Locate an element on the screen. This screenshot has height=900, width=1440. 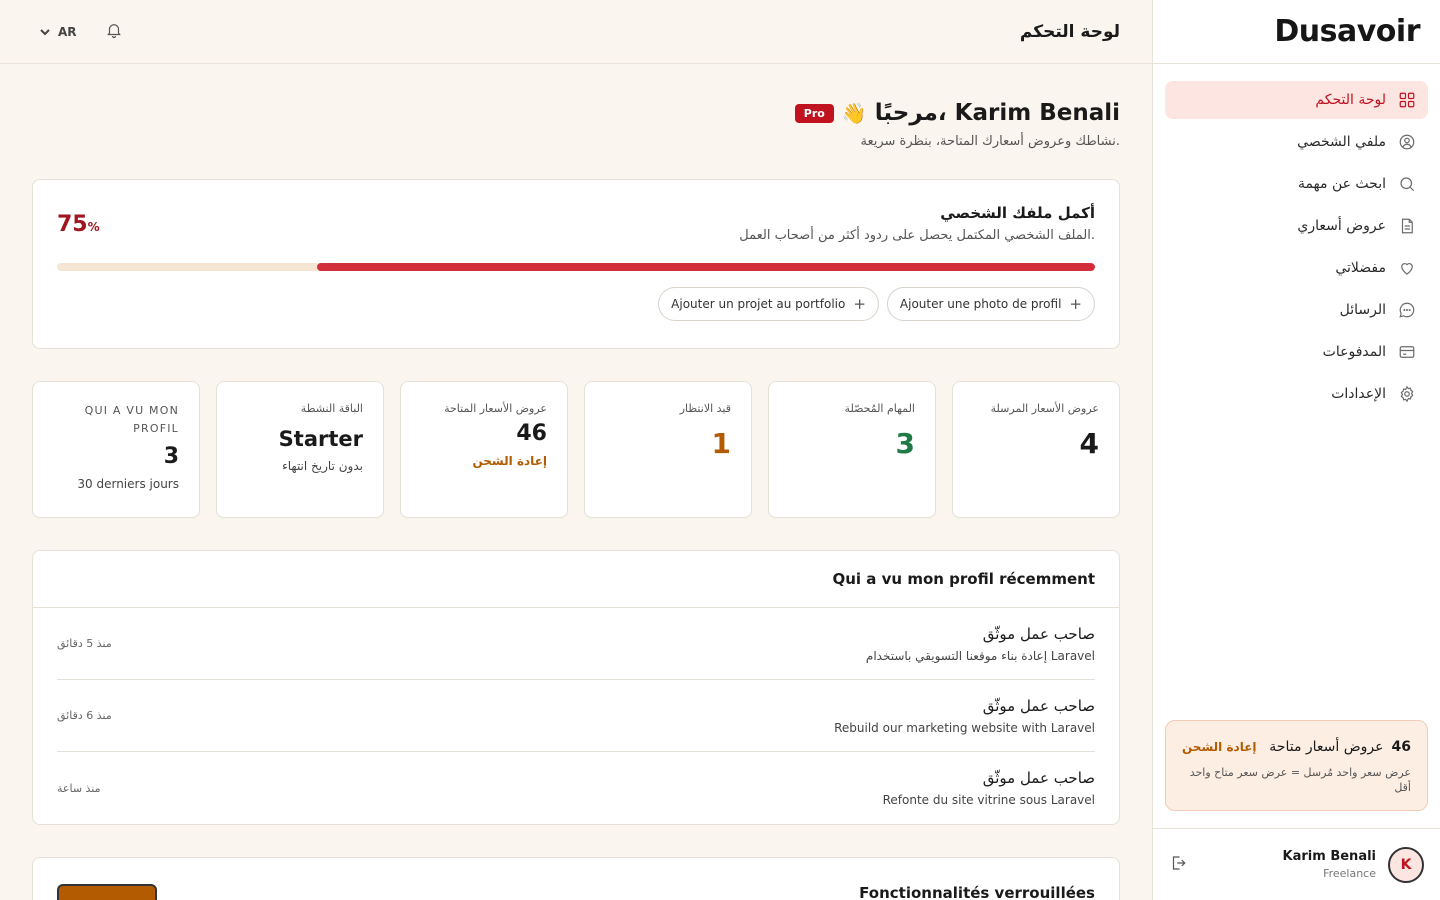
project-title: Refonte du site vitrine sous Laravel is located at coordinates (988, 800).